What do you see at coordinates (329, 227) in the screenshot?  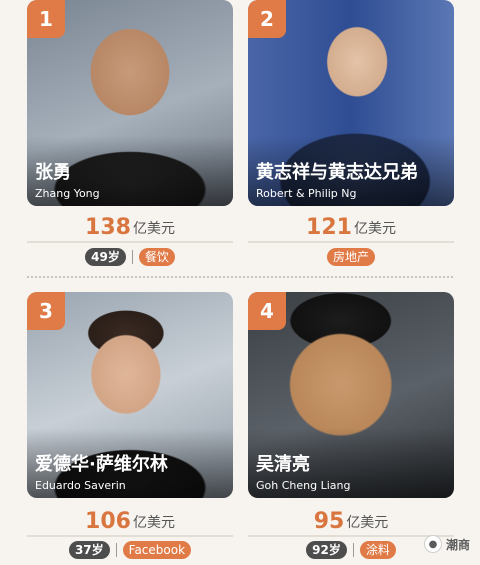 I see `net-worth-value: 121` at bounding box center [329, 227].